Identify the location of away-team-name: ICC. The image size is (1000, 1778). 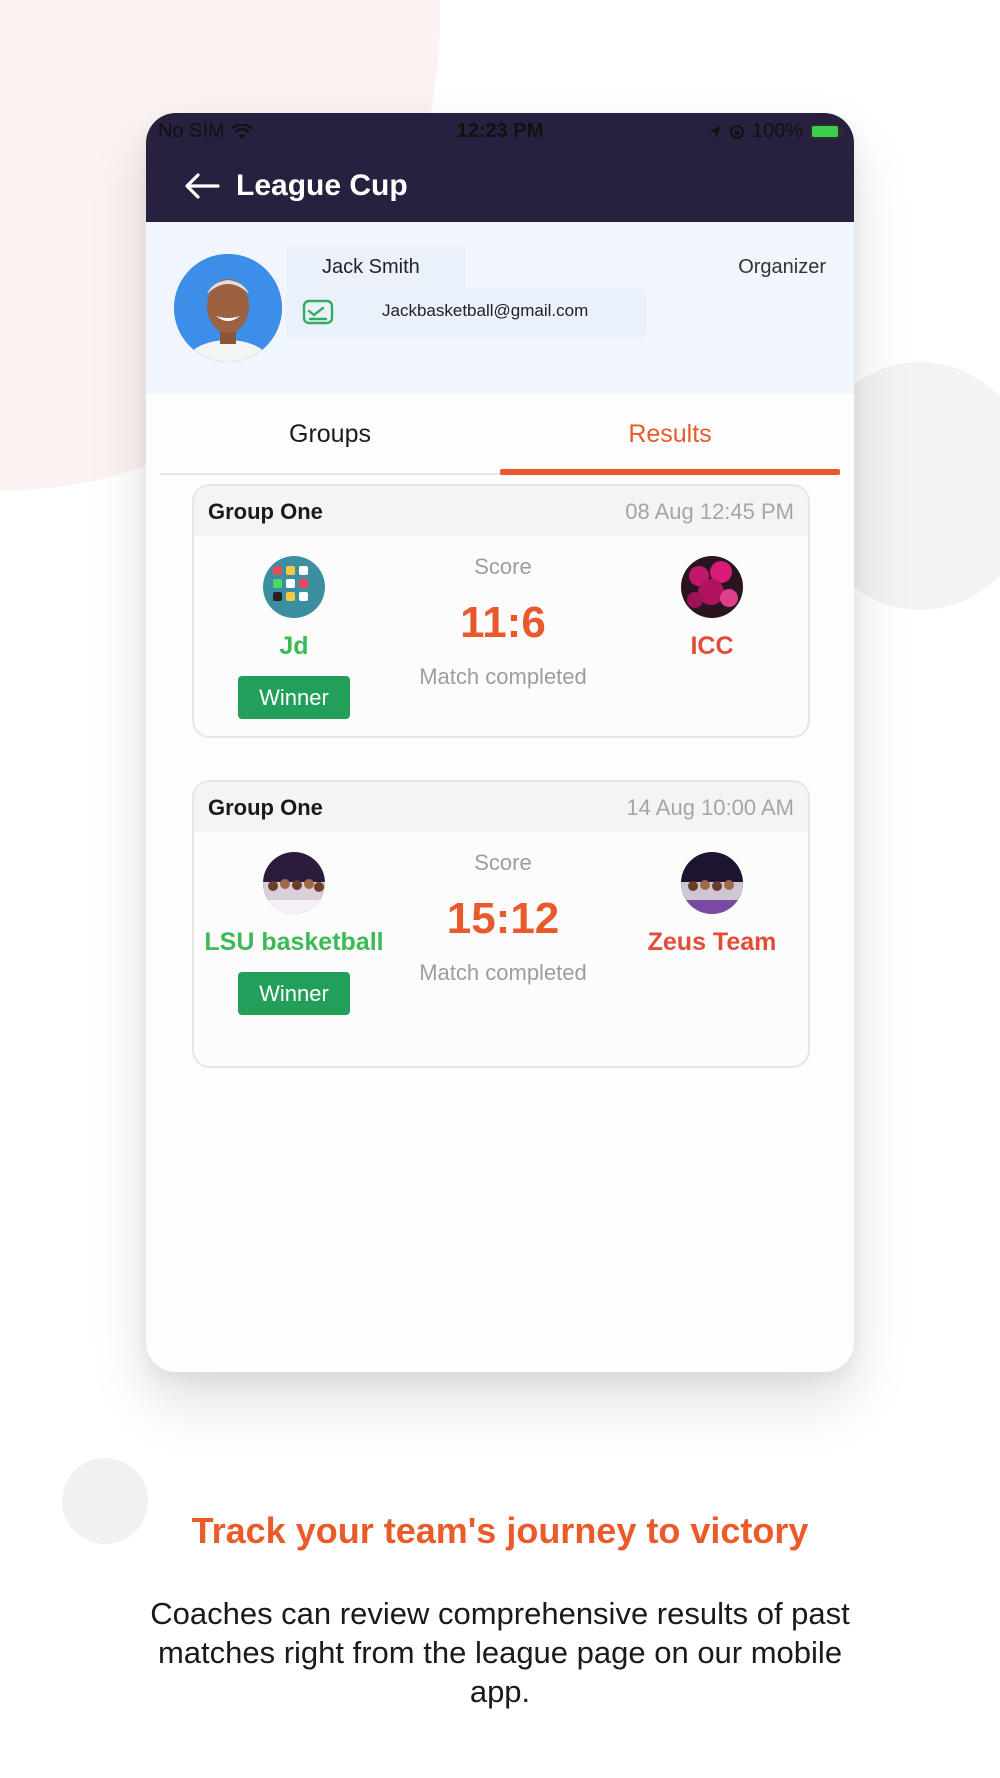
(712, 646).